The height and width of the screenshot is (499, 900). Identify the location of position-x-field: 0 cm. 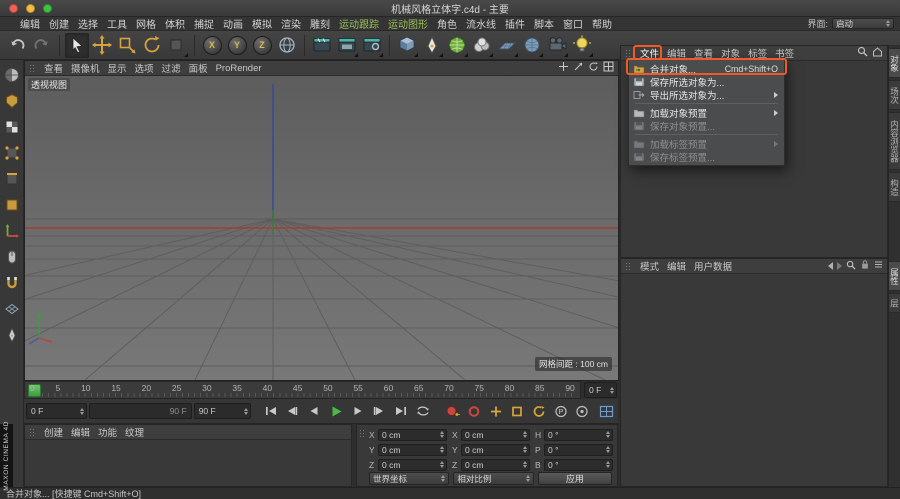
(412, 434).